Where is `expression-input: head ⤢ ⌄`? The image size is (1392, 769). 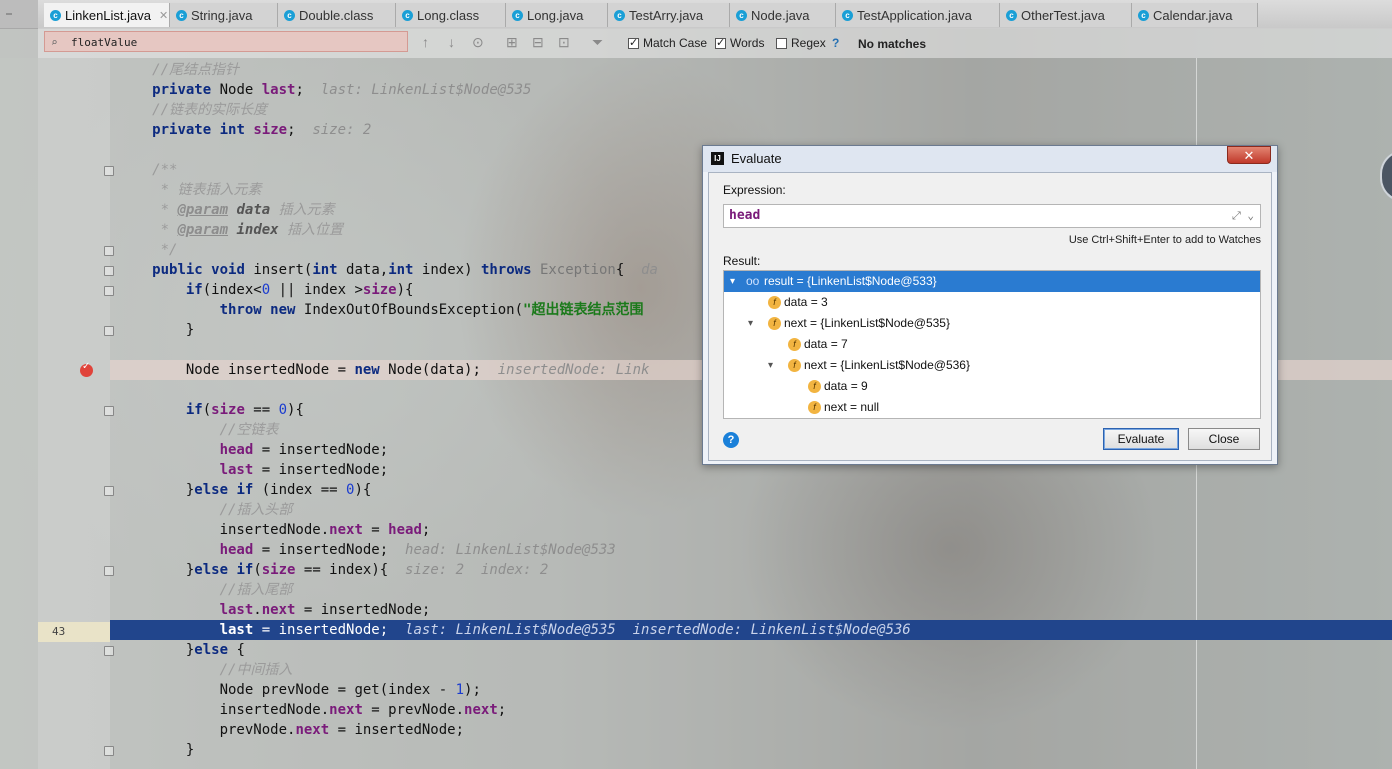 expression-input: head ⤢ ⌄ is located at coordinates (992, 216).